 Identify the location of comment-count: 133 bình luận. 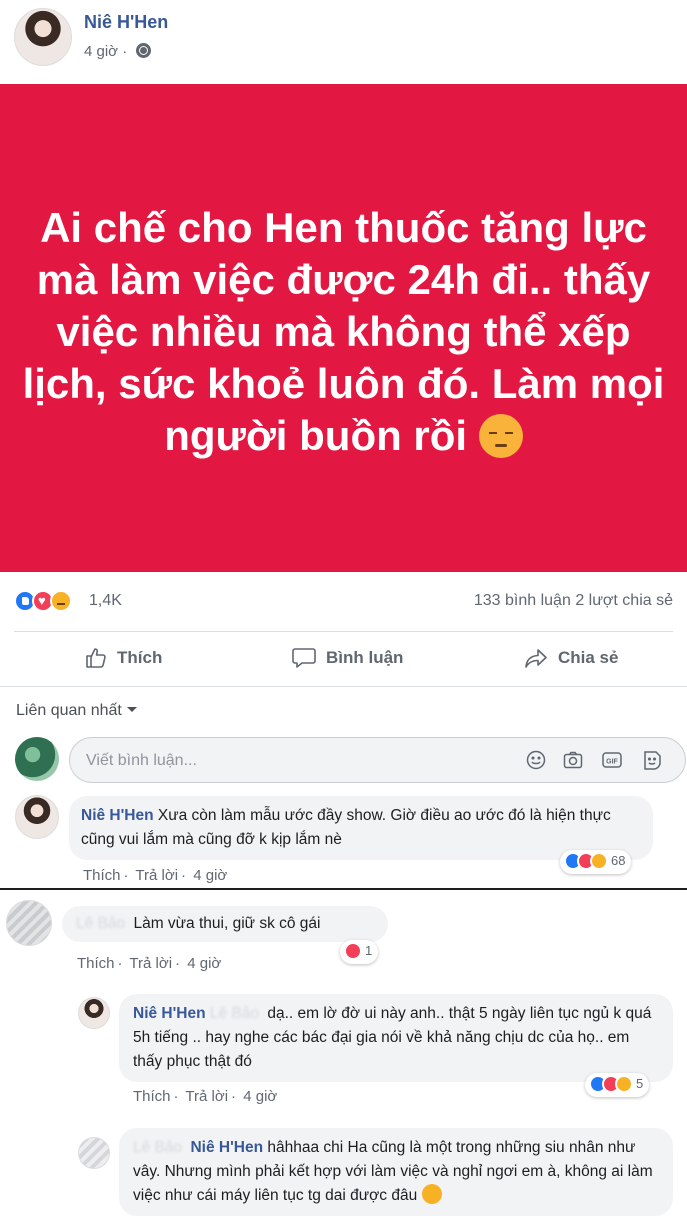
(522, 600).